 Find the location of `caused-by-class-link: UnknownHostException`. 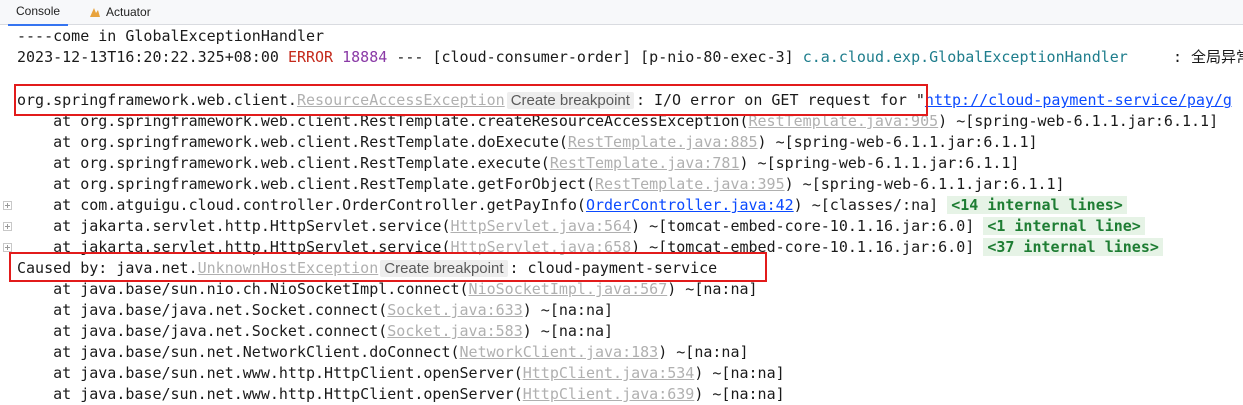

caused-by-class-link: UnknownHostException is located at coordinates (288, 268).